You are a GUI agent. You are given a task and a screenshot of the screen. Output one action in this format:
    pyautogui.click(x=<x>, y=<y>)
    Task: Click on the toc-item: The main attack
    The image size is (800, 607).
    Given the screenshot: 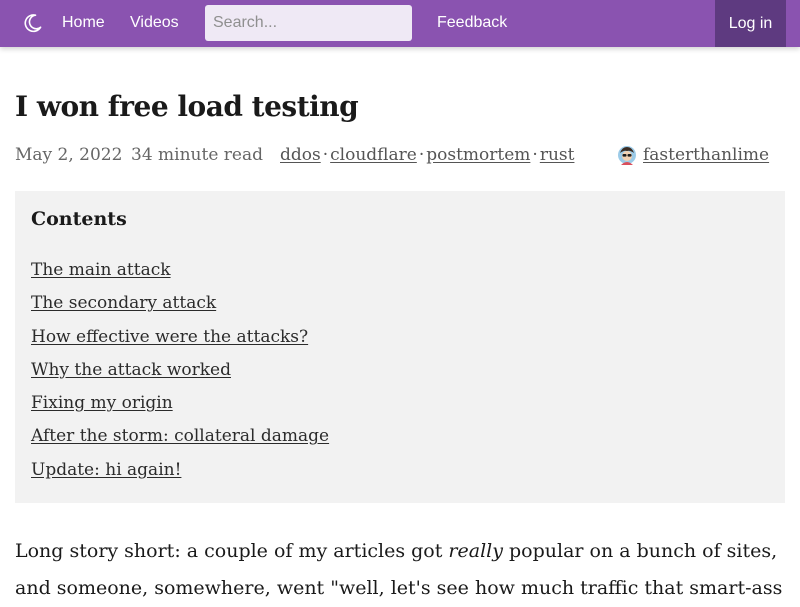 What is the action you would take?
    pyautogui.click(x=180, y=273)
    